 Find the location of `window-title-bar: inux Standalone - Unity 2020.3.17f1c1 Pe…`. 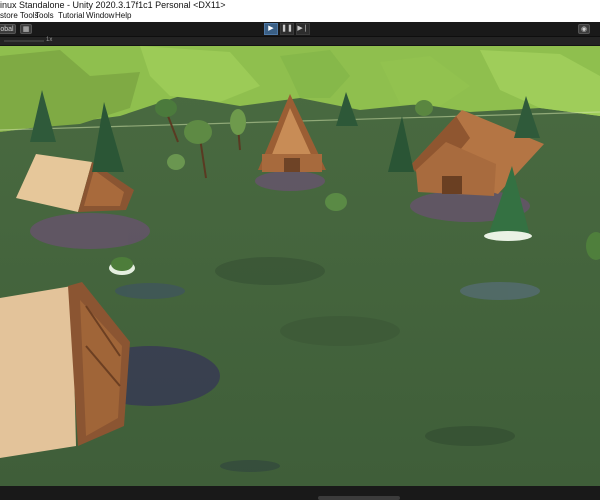

window-title-bar: inux Standalone - Unity 2020.3.17f1c1 Pe… is located at coordinates (300, 5).